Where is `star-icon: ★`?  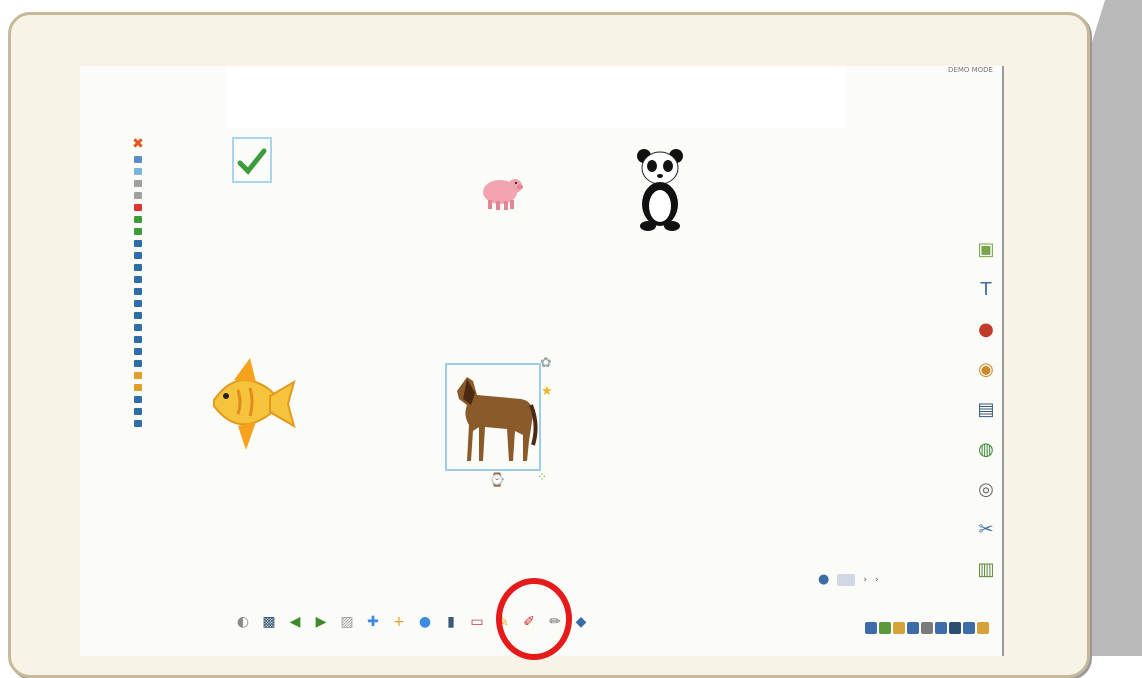 star-icon: ★ is located at coordinates (547, 391).